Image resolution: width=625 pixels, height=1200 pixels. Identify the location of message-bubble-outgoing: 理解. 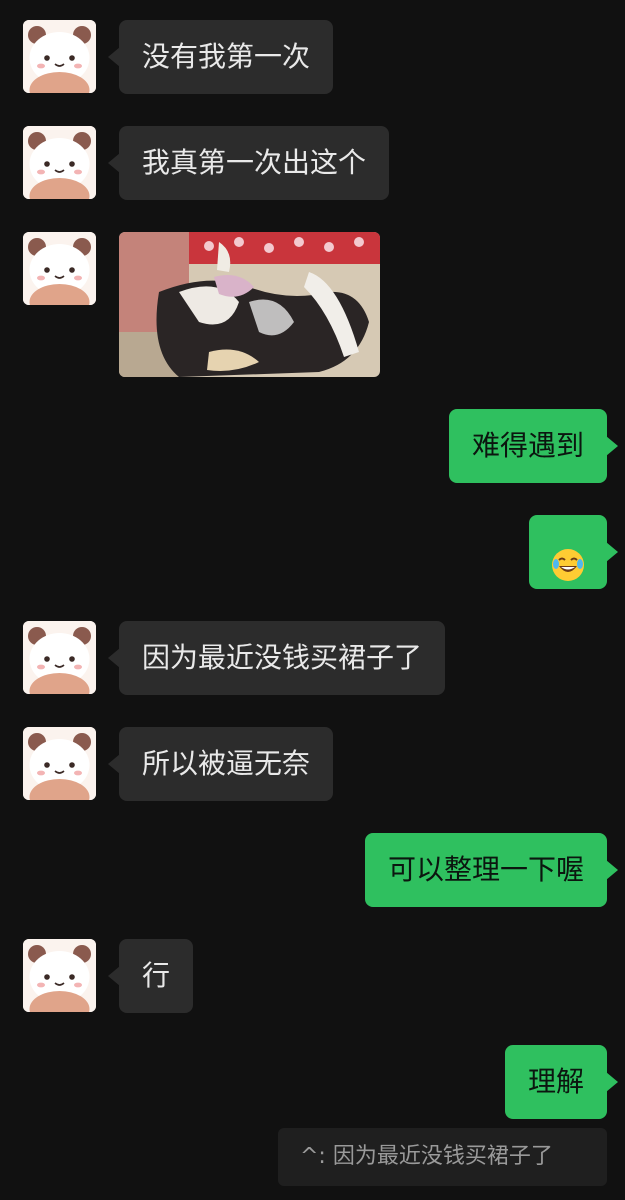
(561, 1082).